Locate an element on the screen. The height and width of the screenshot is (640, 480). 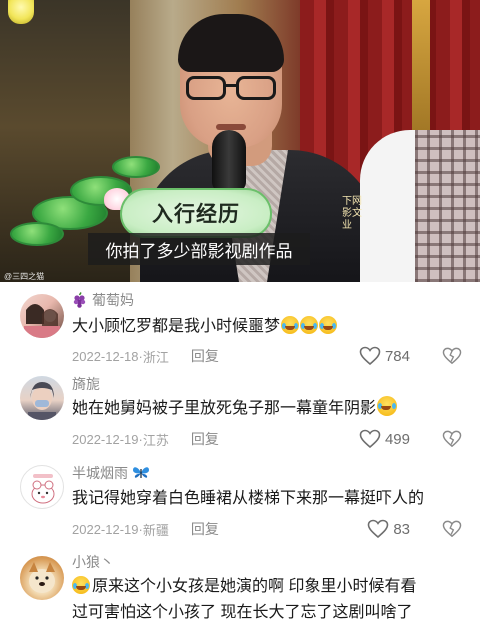
guest-glasses is located at coordinates (232, 89).